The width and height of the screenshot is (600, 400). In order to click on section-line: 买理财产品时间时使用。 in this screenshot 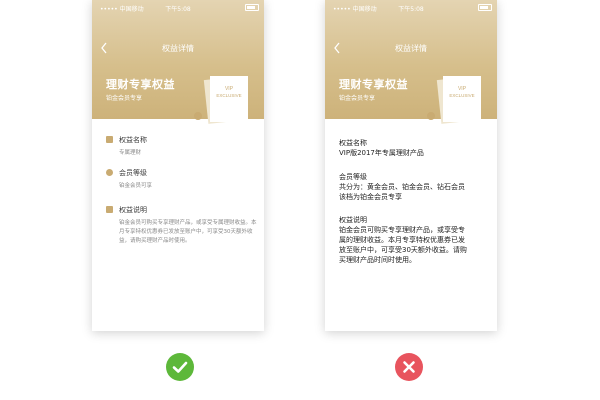, I will do `click(377, 260)`.